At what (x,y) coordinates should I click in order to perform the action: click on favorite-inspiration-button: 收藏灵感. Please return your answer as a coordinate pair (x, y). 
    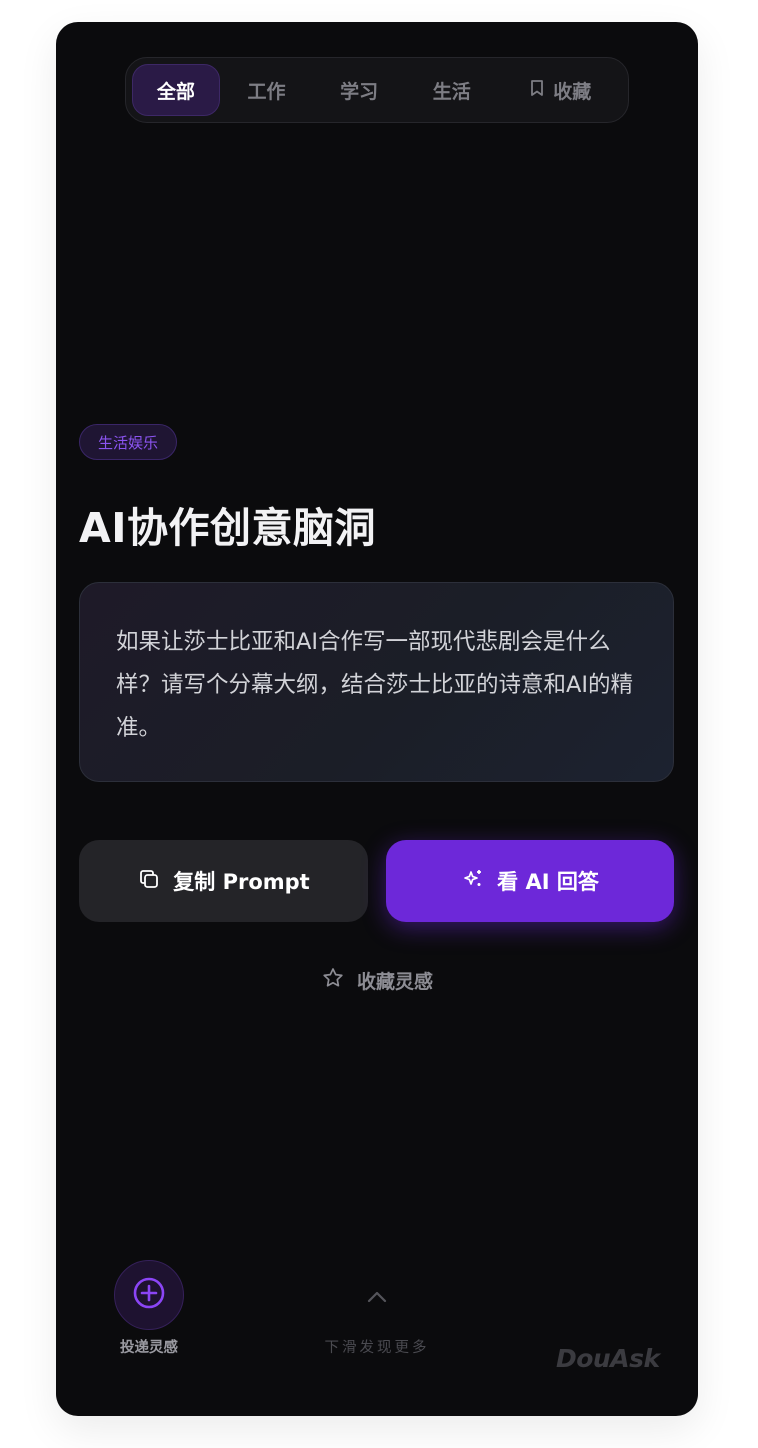
    Looking at the image, I should click on (377, 980).